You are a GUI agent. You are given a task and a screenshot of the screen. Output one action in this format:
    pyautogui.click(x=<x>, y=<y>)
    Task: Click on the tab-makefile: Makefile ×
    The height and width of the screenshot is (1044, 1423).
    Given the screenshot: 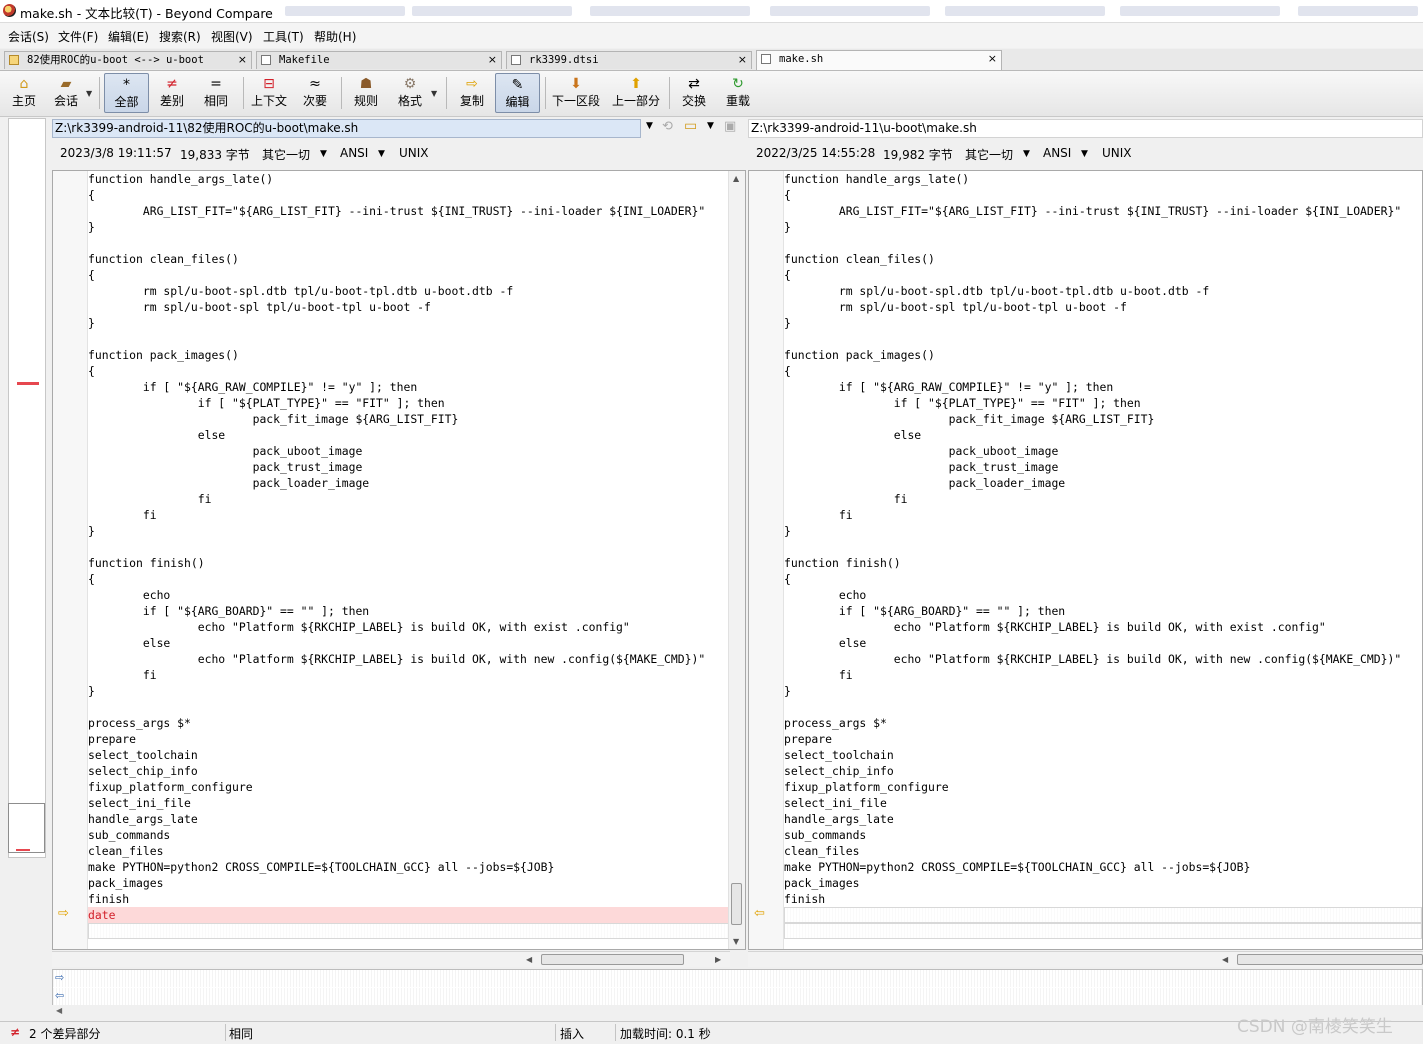 What is the action you would take?
    pyautogui.click(x=379, y=60)
    